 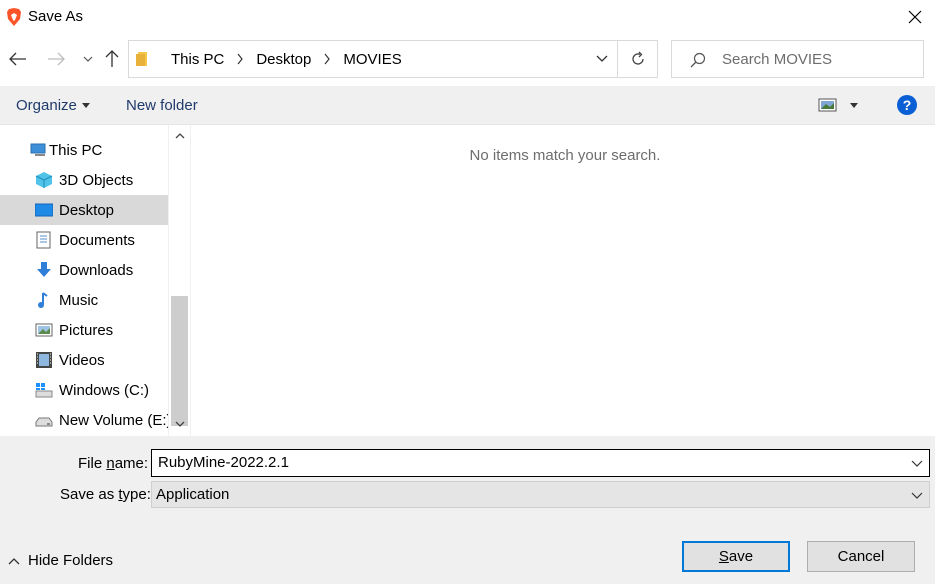 I want to click on sidebar-item-3d-objects: 3D Objects, so click(x=84, y=180).